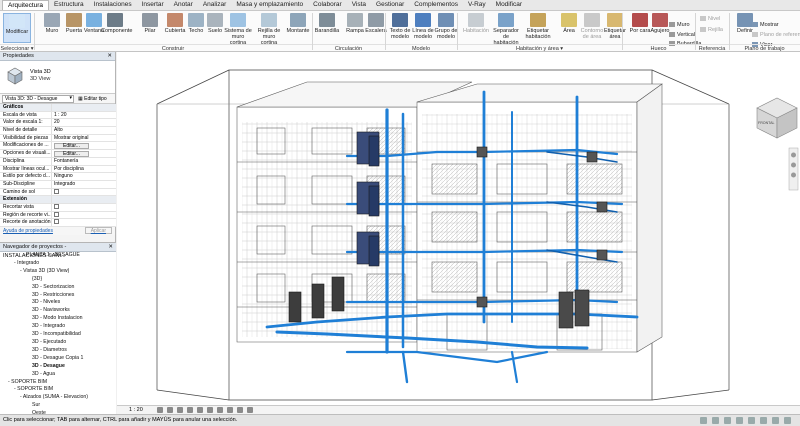 This screenshot has width=800, height=426. Describe the element at coordinates (476, 28) in the screenshot. I see `habitaci-n-button: Habitación` at that location.